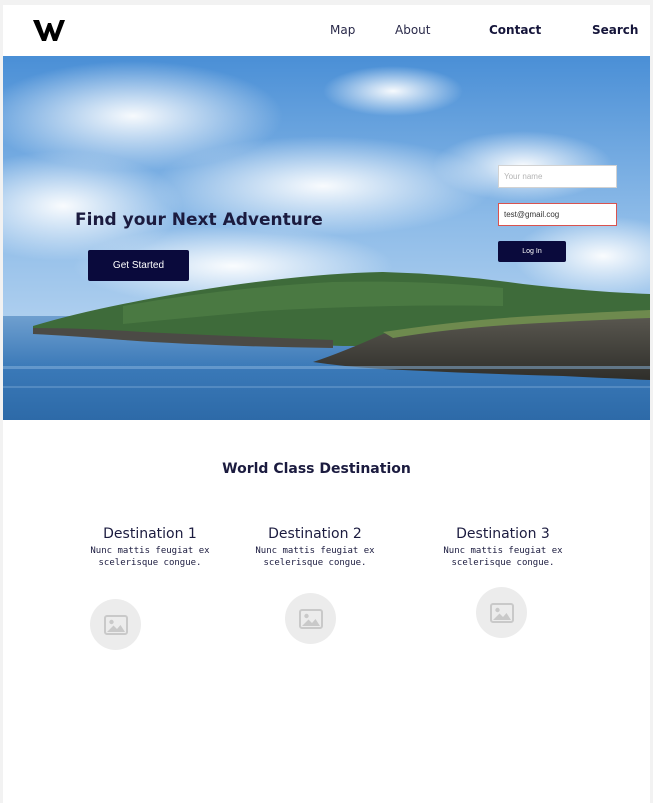  I want to click on section-title: World Class Destination, so click(316, 469).